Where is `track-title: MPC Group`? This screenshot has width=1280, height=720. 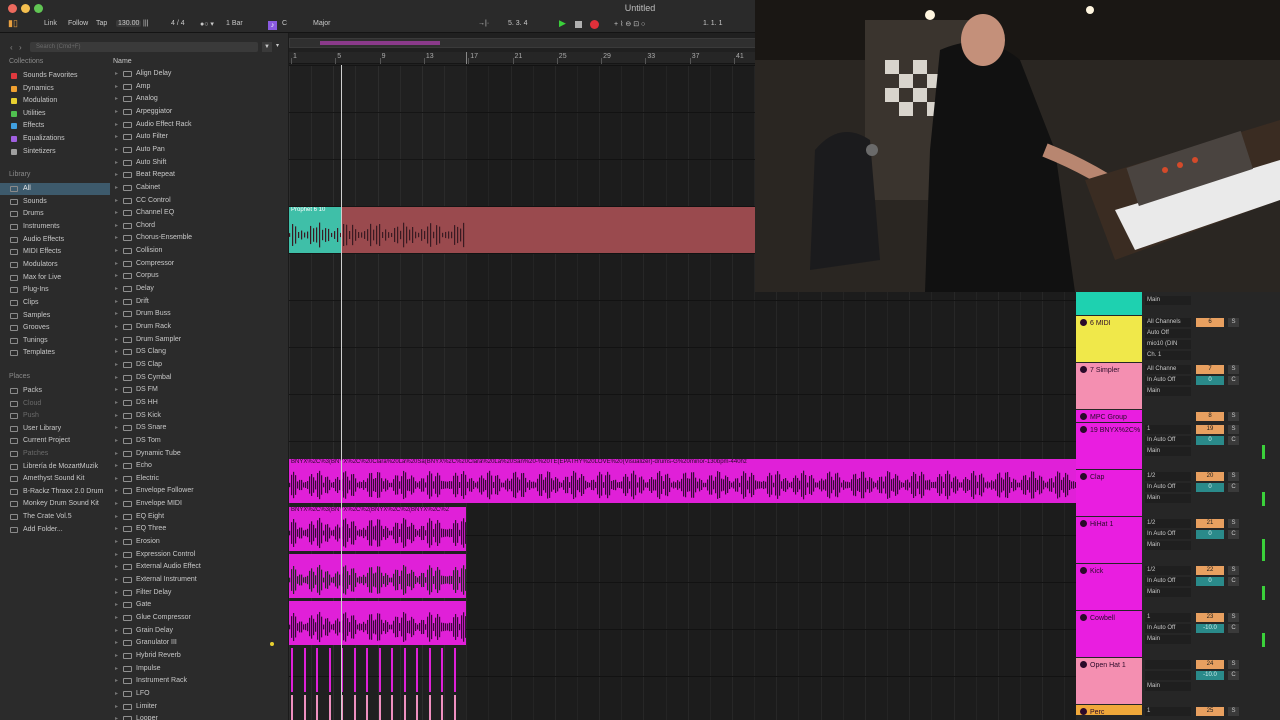 track-title: MPC Group is located at coordinates (1103, 417).